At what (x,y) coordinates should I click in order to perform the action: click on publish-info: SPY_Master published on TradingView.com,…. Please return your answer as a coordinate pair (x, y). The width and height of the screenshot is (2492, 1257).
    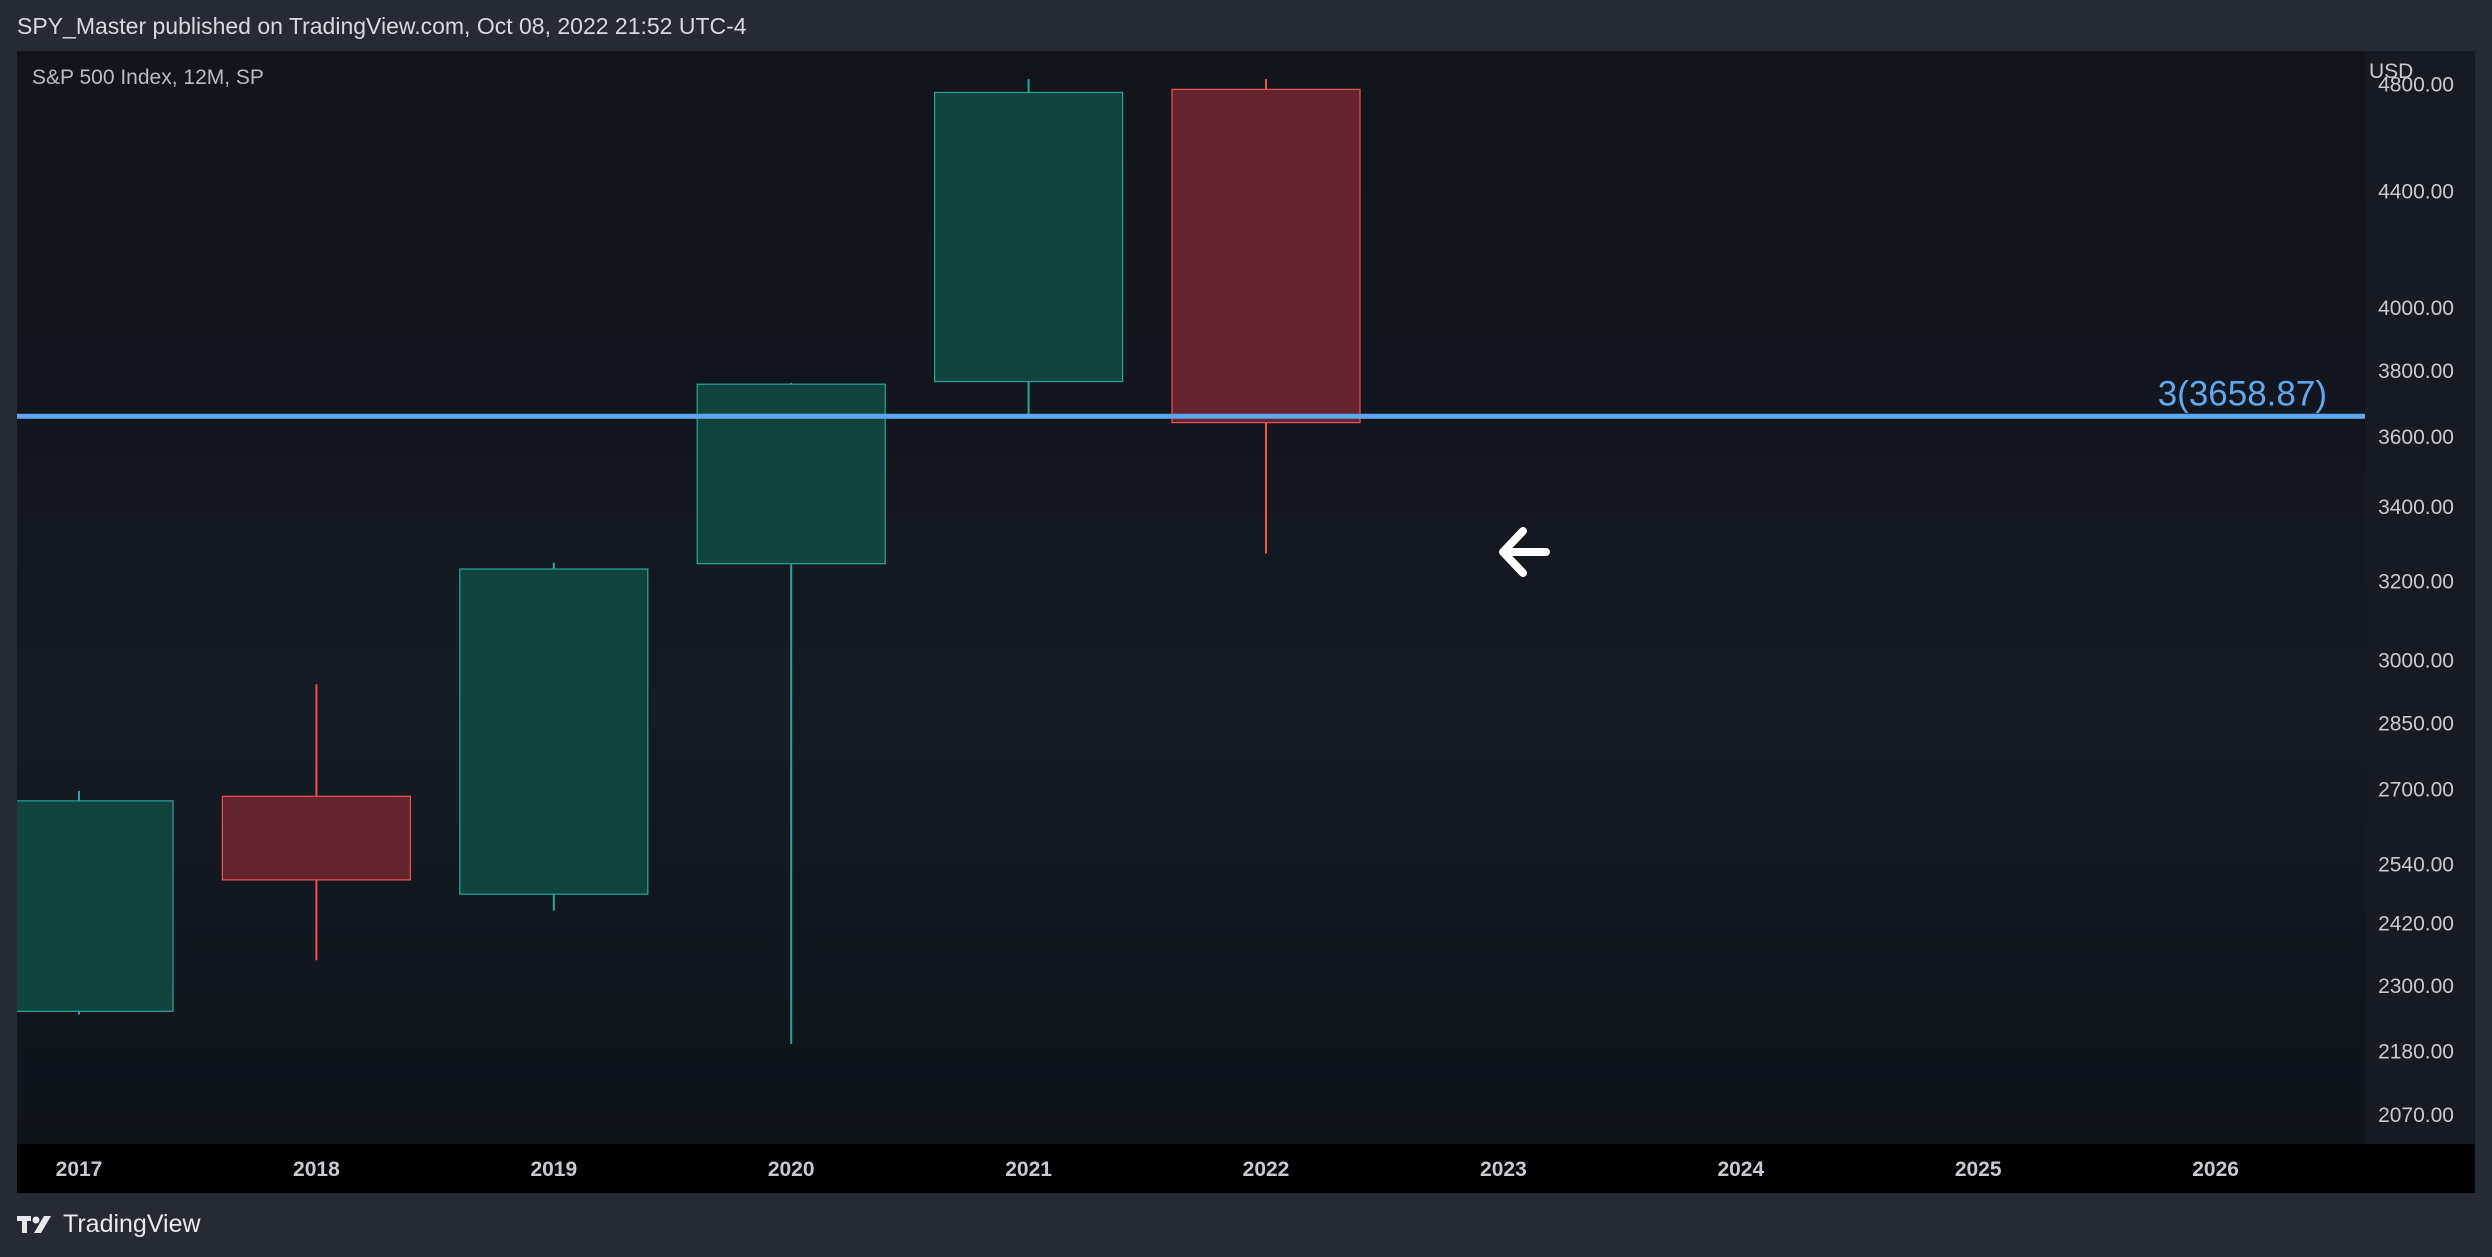
    Looking at the image, I should click on (382, 26).